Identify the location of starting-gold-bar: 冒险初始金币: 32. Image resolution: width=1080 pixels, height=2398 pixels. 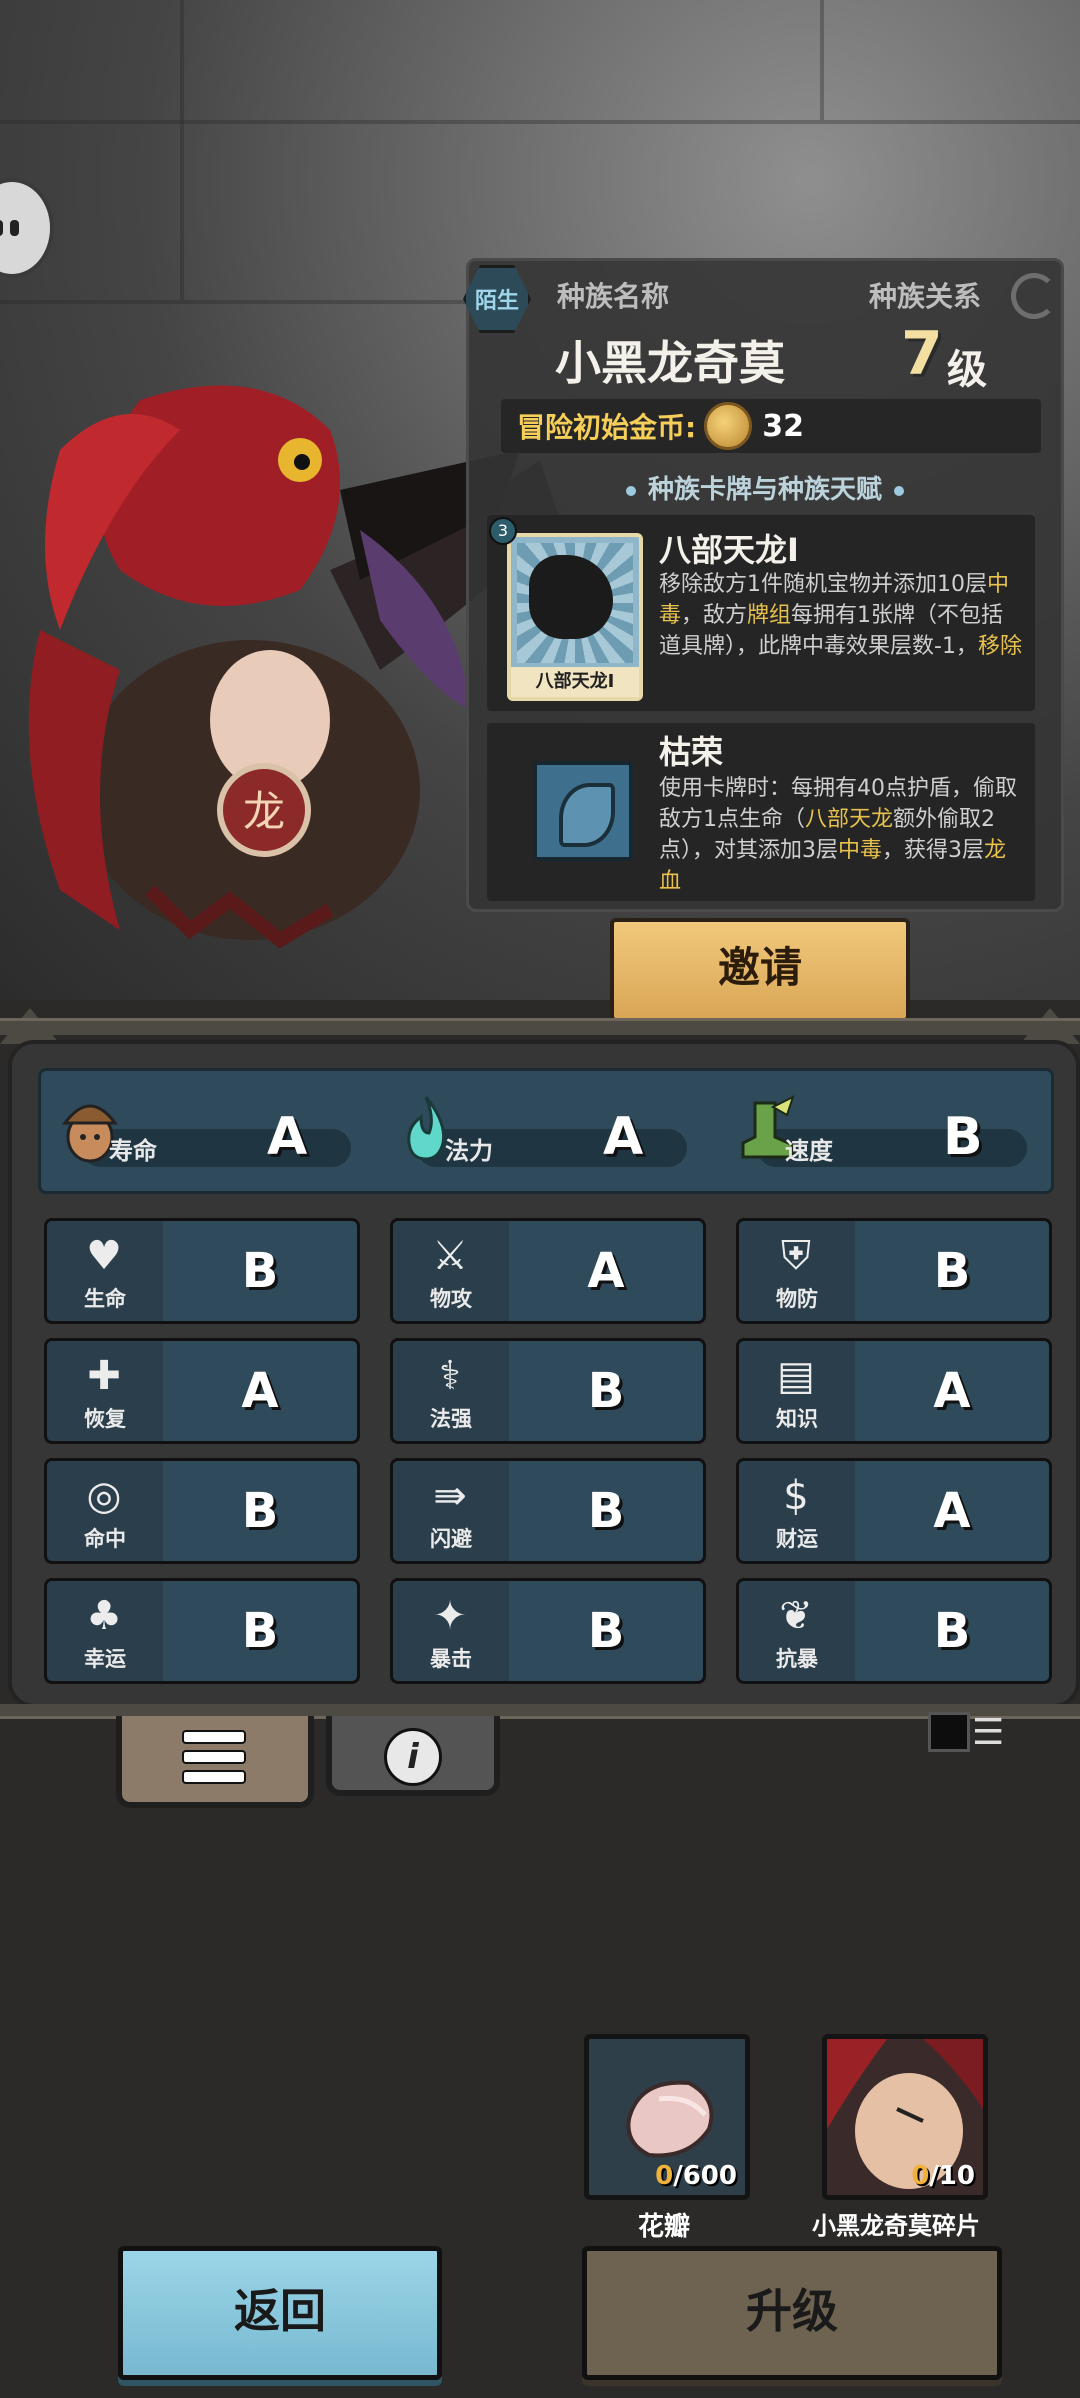
(771, 426).